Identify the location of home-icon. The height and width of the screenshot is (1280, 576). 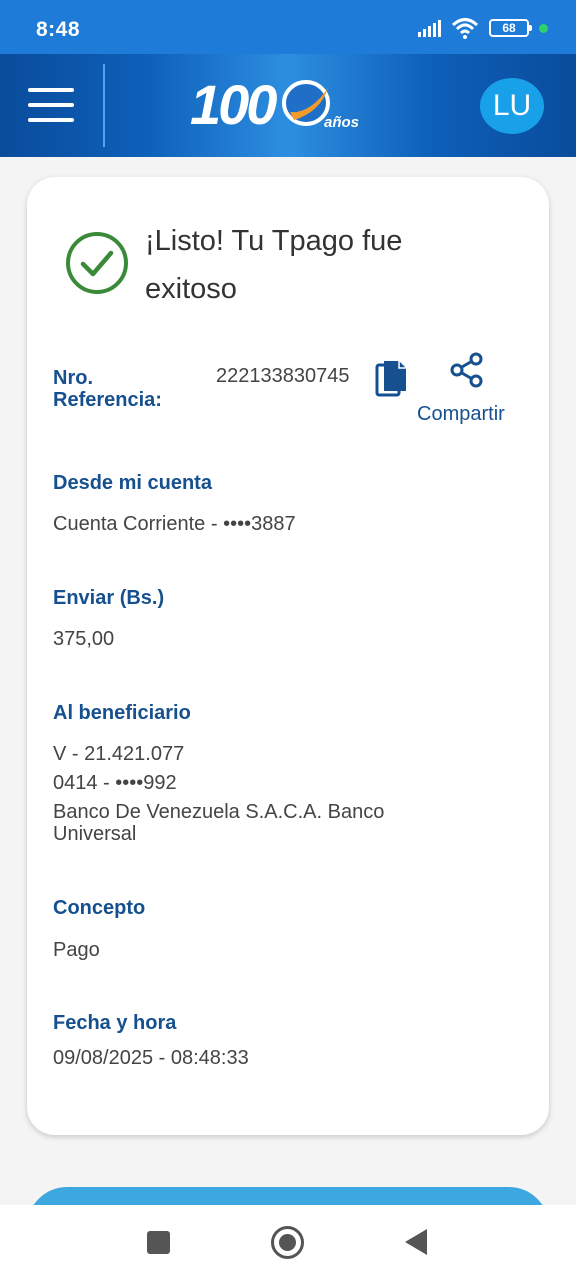
(287, 1242).